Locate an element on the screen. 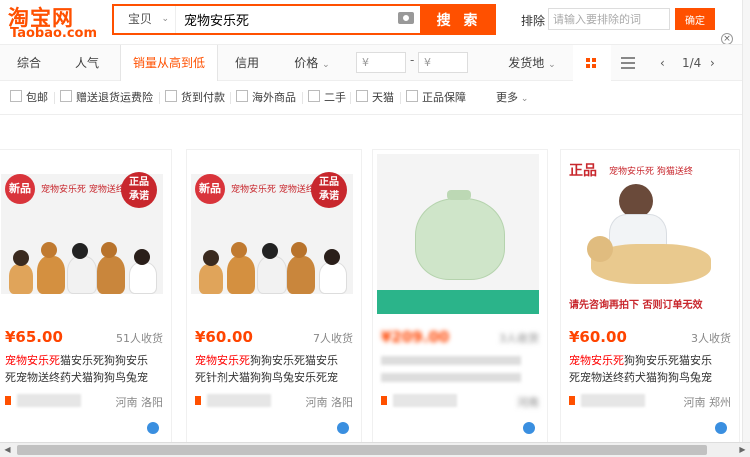 The image size is (750, 457). horizontal-scrollbar: ◀ ▶ is located at coordinates (375, 449).